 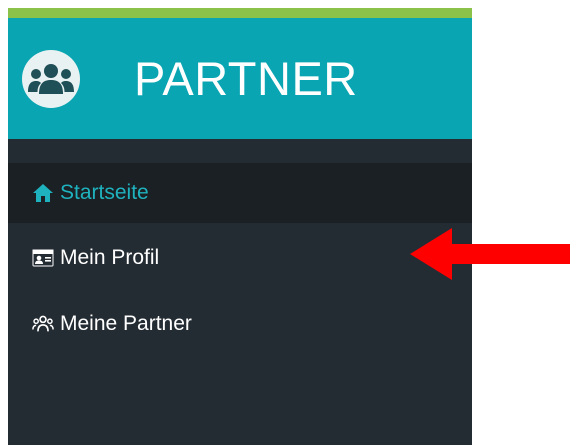 I want to click on users-icon, so click(x=43, y=324).